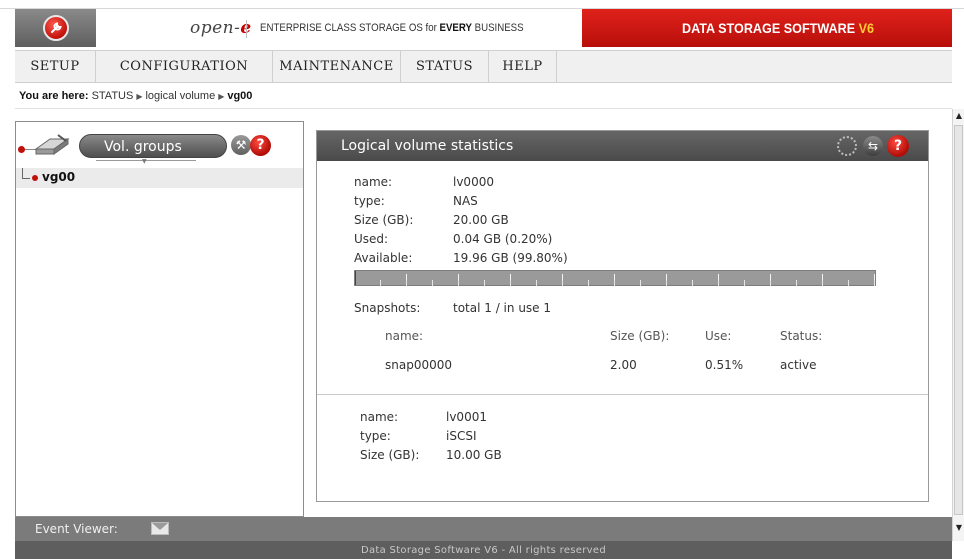 The height and width of the screenshot is (559, 964). What do you see at coordinates (866, 28) in the screenshot?
I see `product-version: V6` at bounding box center [866, 28].